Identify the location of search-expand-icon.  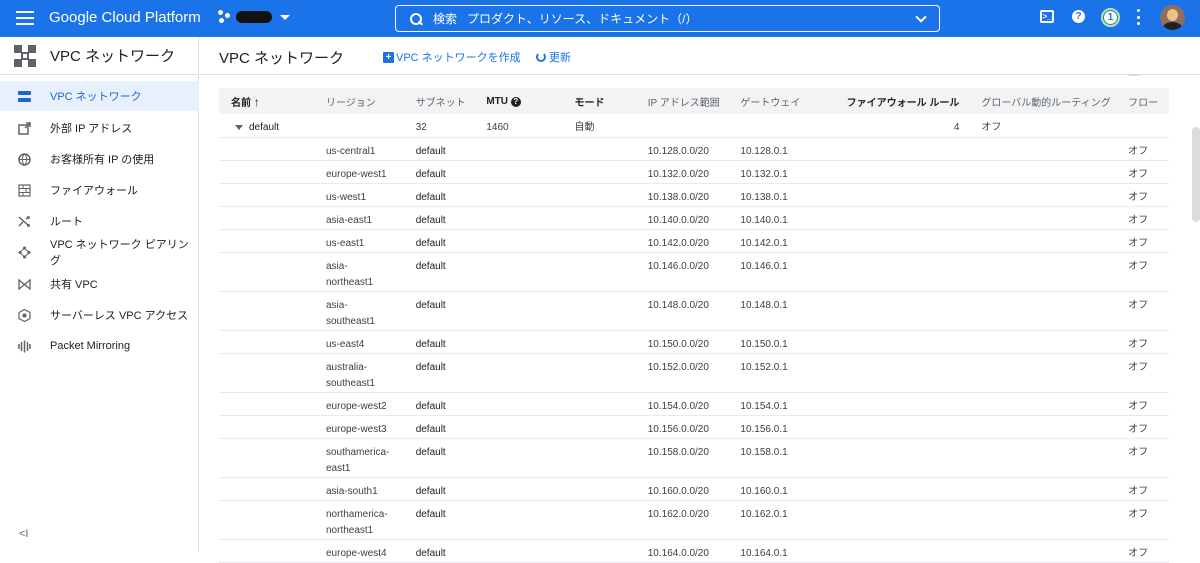
(921, 17).